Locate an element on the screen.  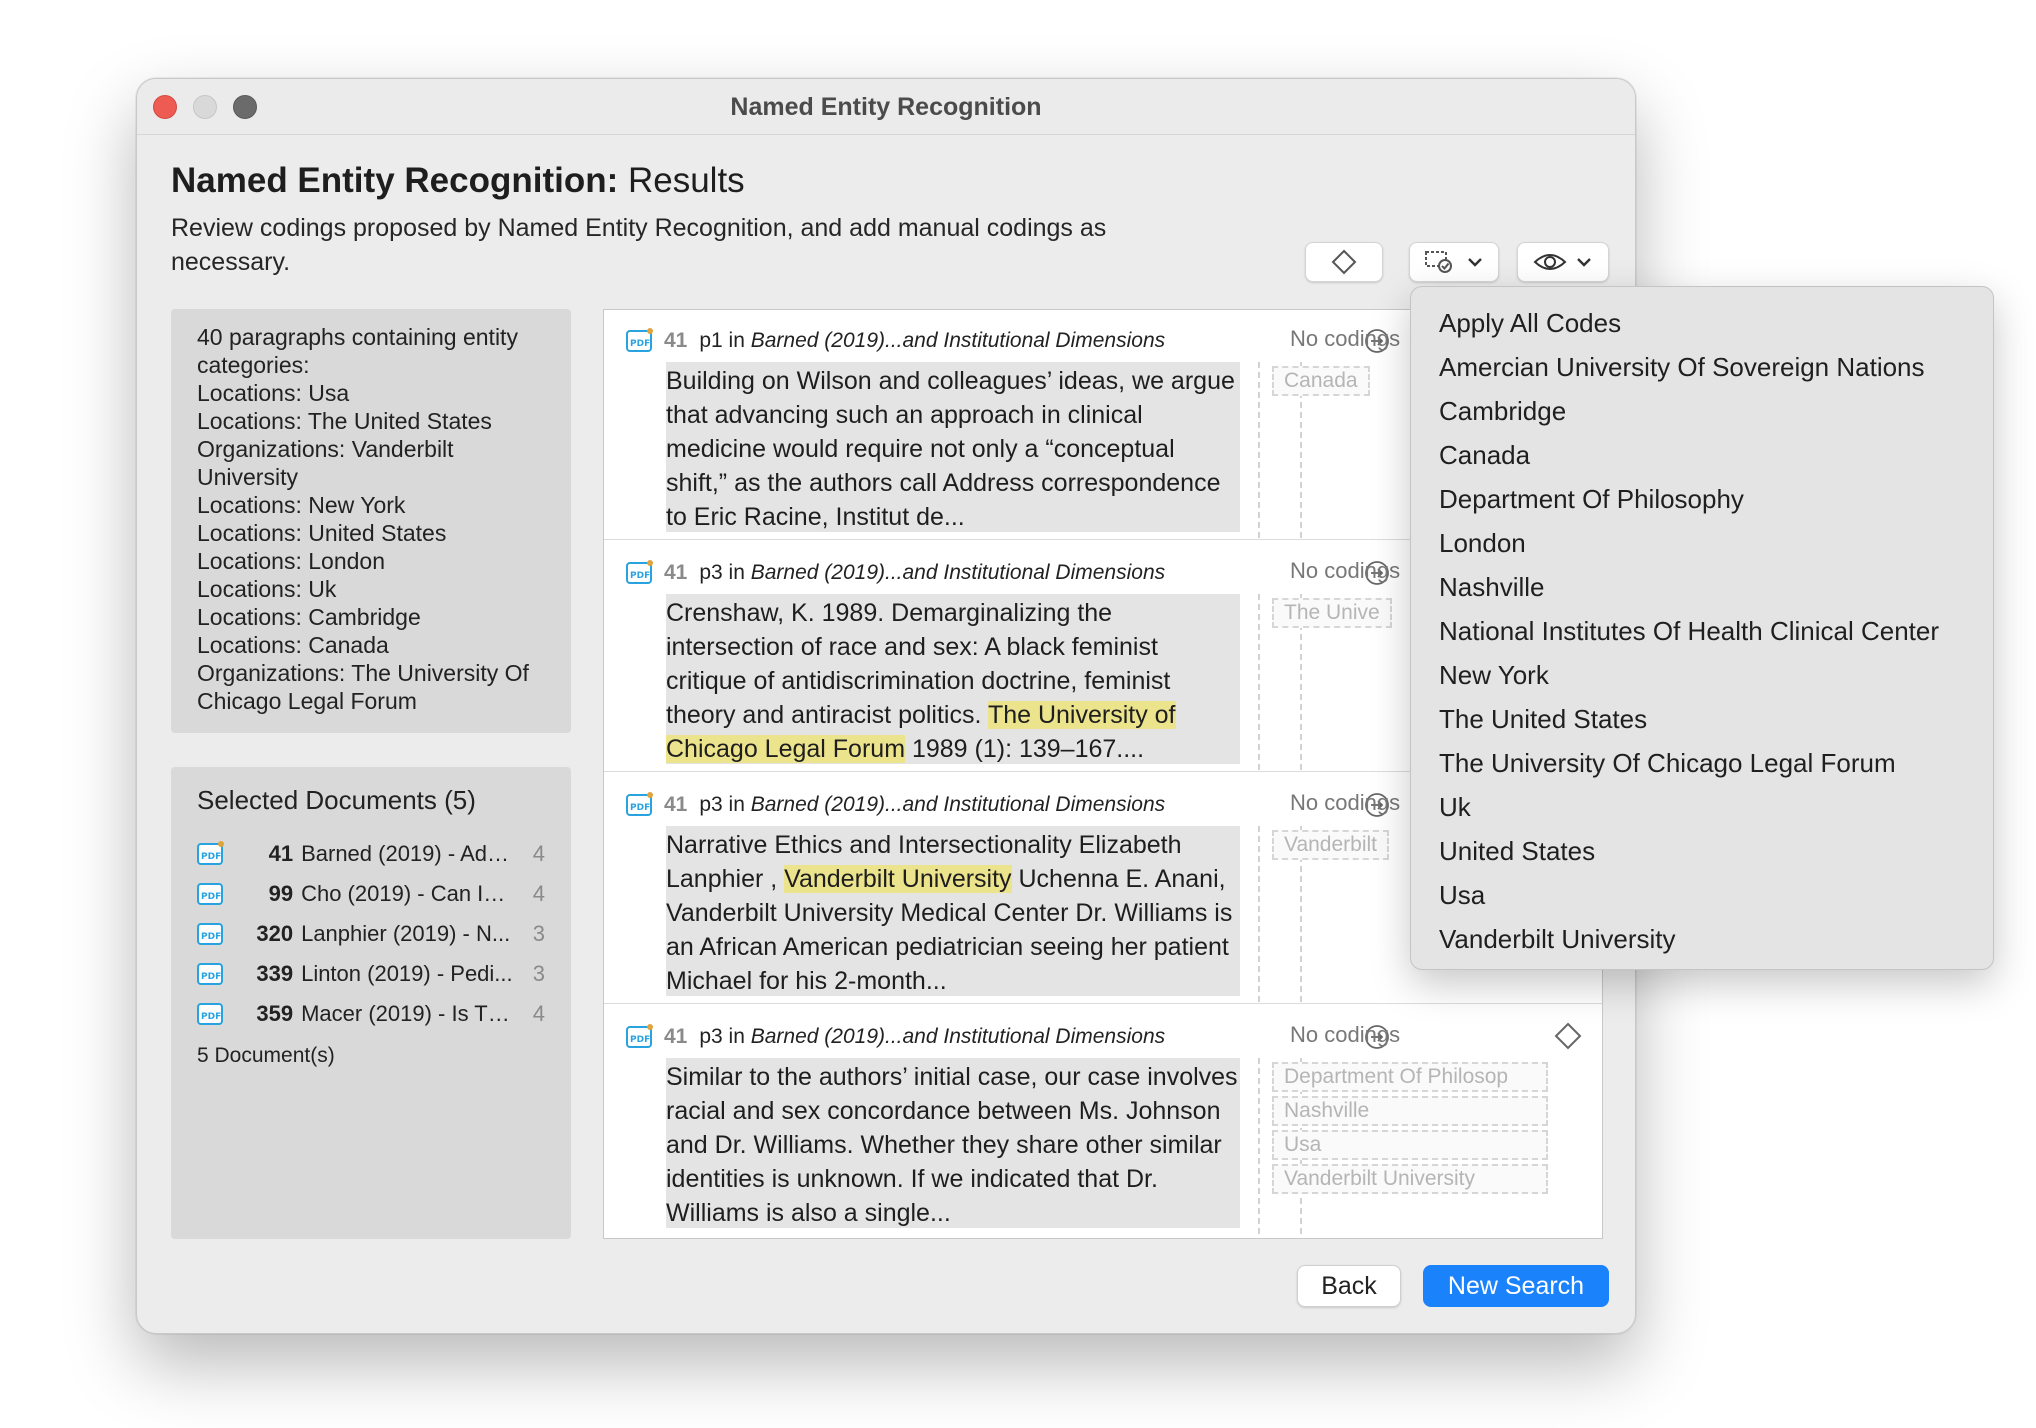
document-row: PDF 320 Lanphier (2019) - N... 3 is located at coordinates (371, 934).